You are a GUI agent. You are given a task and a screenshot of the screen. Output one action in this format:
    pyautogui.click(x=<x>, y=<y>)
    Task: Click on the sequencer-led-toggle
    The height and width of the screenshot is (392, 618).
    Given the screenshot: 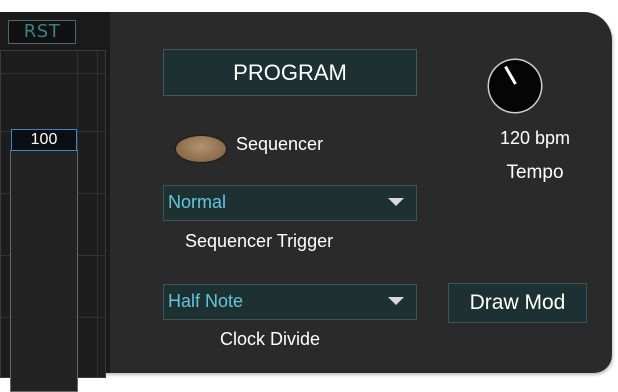 What is the action you would take?
    pyautogui.click(x=201, y=149)
    